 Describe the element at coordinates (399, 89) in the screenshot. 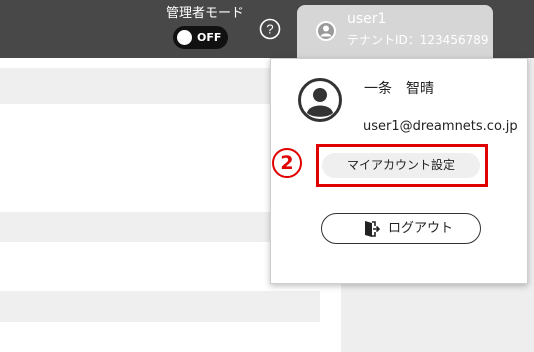

I see `user-full-name: 一条 智晴` at that location.